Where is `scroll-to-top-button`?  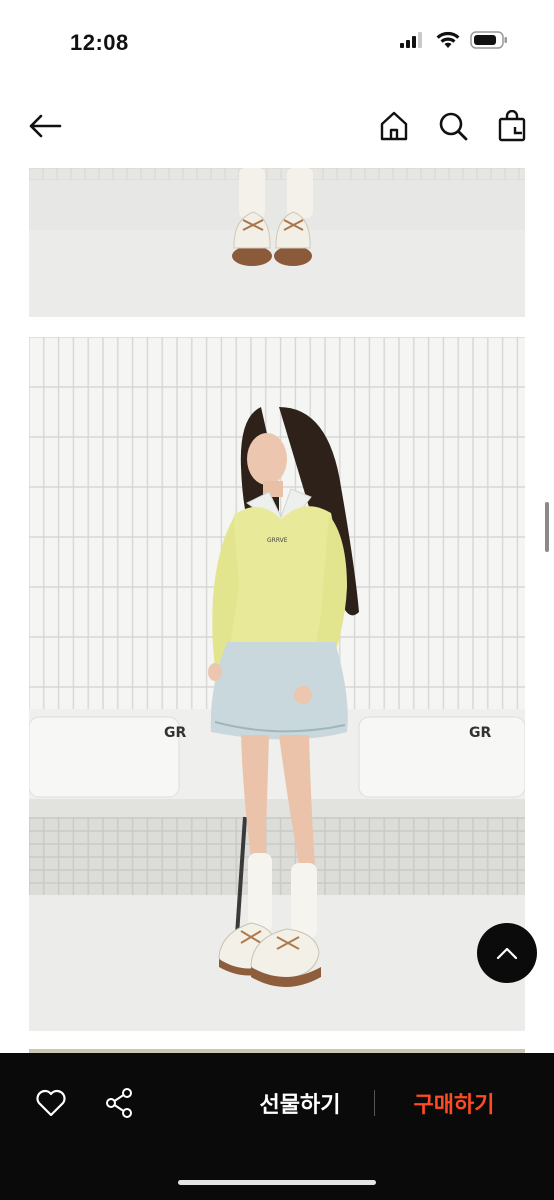 scroll-to-top-button is located at coordinates (507, 953).